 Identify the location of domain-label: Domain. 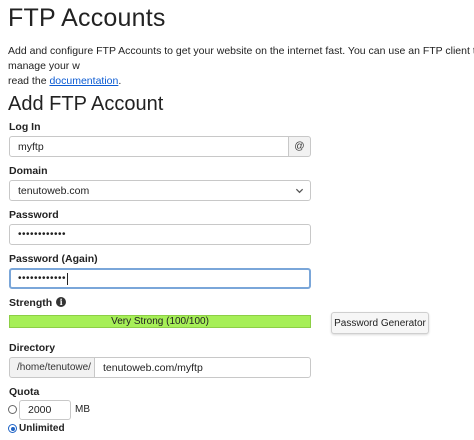
(28, 171).